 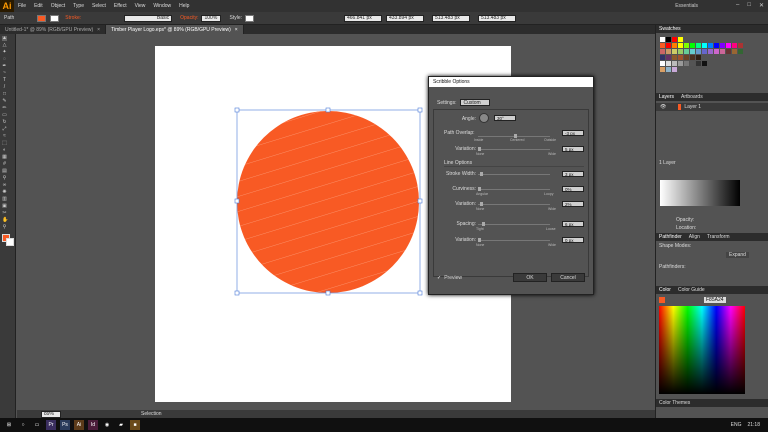 What do you see at coordinates (249, 18) in the screenshot?
I see `style-swatch` at bounding box center [249, 18].